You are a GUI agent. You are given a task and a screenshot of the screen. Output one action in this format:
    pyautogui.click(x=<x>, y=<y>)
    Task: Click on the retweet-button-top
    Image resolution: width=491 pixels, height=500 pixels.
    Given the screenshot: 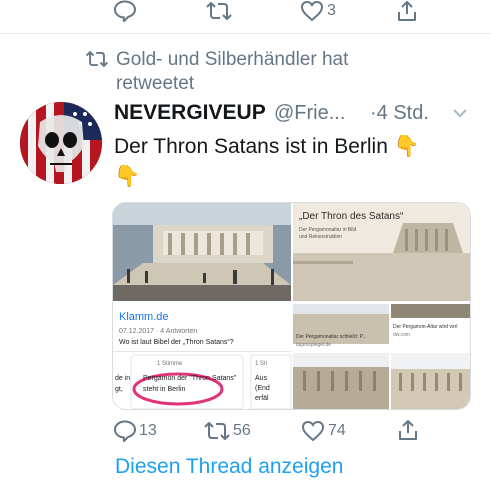 What is the action you would take?
    pyautogui.click(x=219, y=11)
    